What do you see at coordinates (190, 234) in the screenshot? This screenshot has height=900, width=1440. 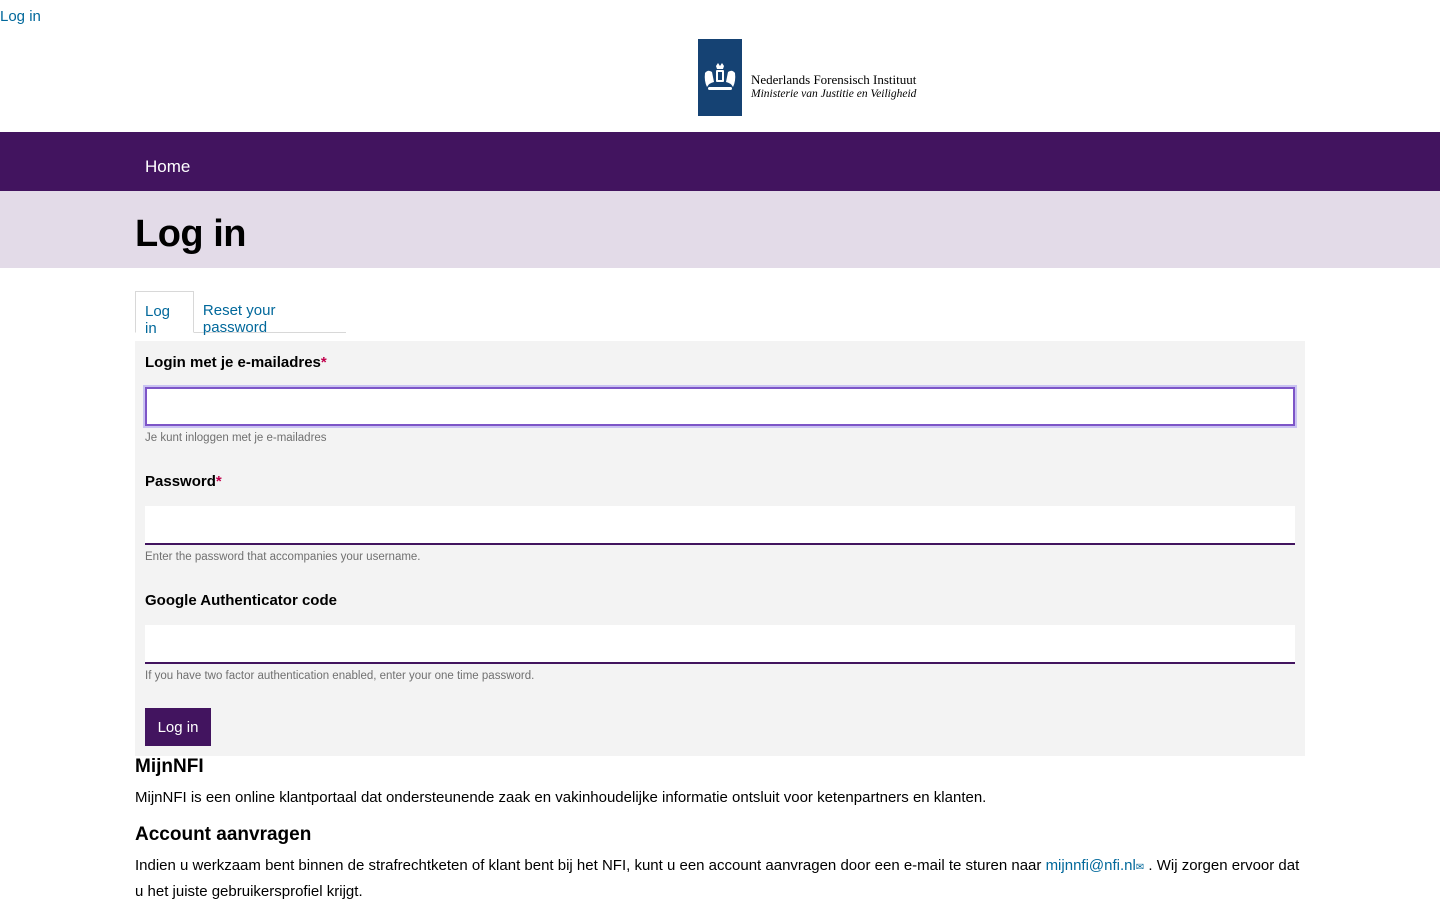 I see `page-title: Log in` at bounding box center [190, 234].